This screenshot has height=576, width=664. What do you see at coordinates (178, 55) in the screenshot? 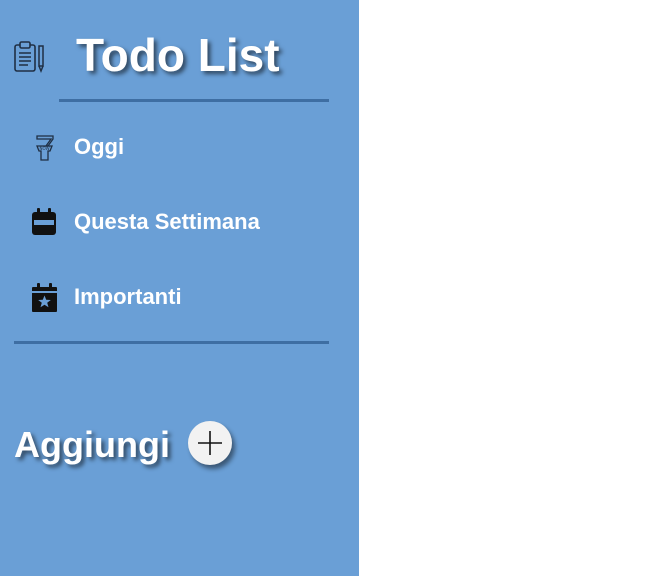
I see `app-title: Todo List` at bounding box center [178, 55].